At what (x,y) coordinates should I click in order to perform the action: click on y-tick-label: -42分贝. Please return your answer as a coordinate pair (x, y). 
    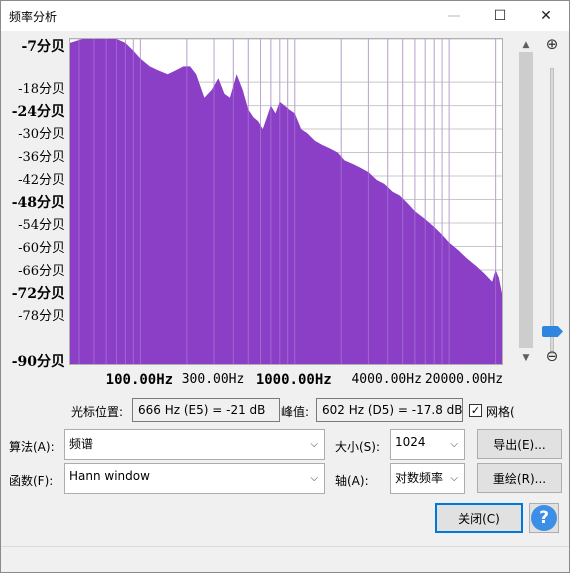
    Looking at the image, I should click on (41, 180).